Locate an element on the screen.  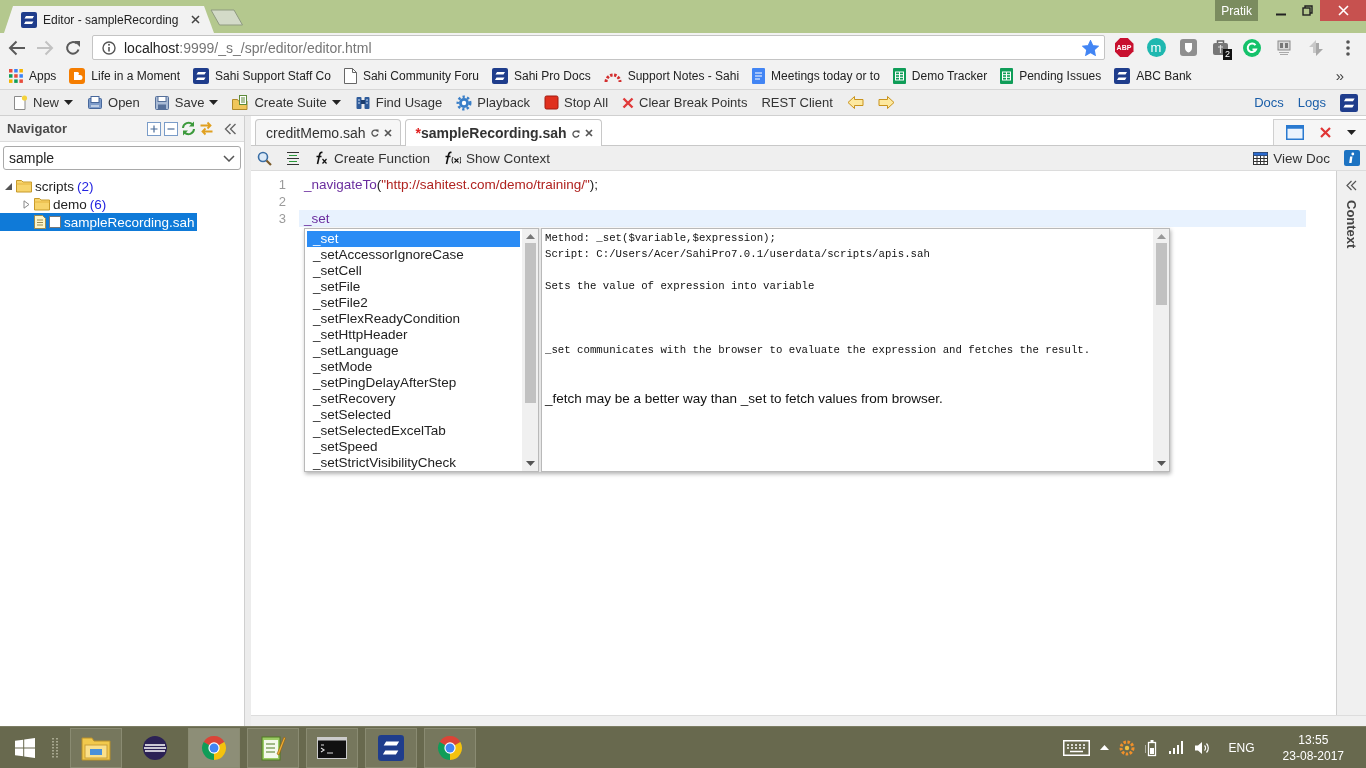
suggestion-item: _setFile2 is located at coordinates (413, 303).